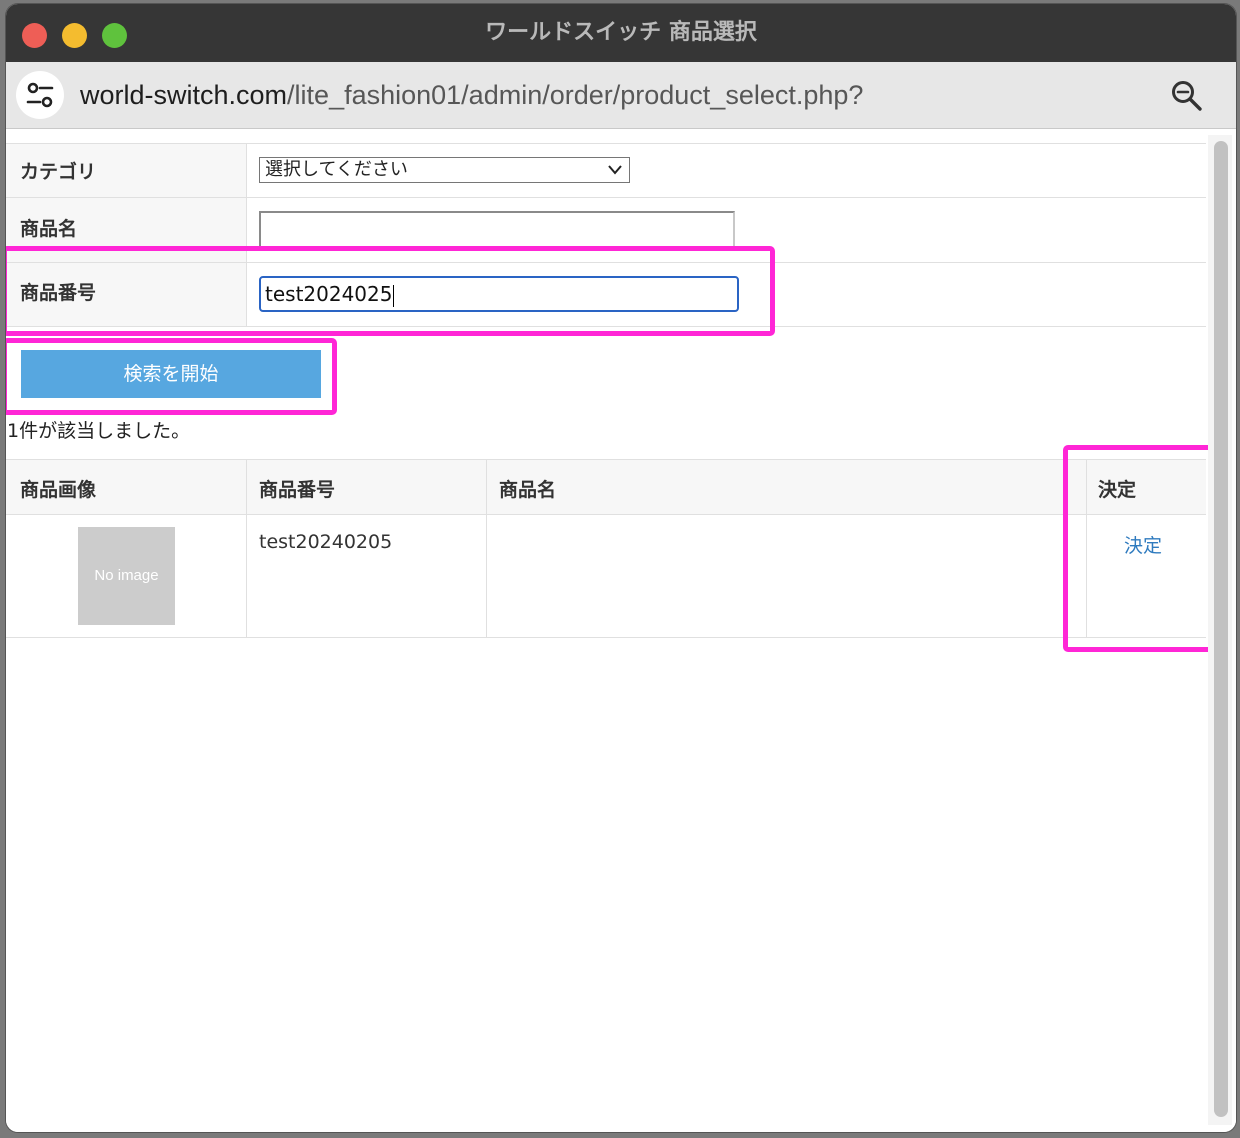 This screenshot has height=1138, width=1240. I want to click on category-select-value: 選択してください, so click(336, 169).